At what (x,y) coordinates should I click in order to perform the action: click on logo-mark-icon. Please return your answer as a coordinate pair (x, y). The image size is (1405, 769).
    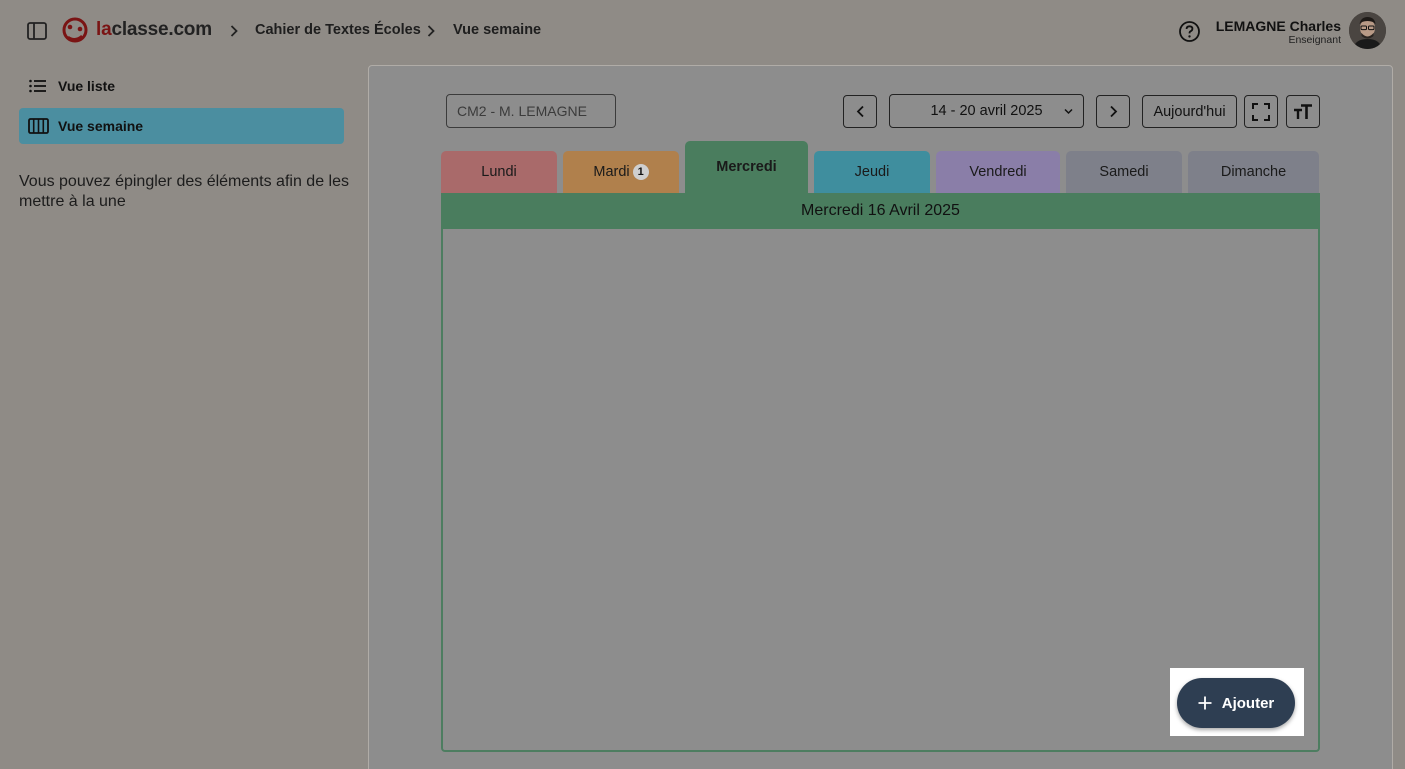
    Looking at the image, I should click on (75, 30).